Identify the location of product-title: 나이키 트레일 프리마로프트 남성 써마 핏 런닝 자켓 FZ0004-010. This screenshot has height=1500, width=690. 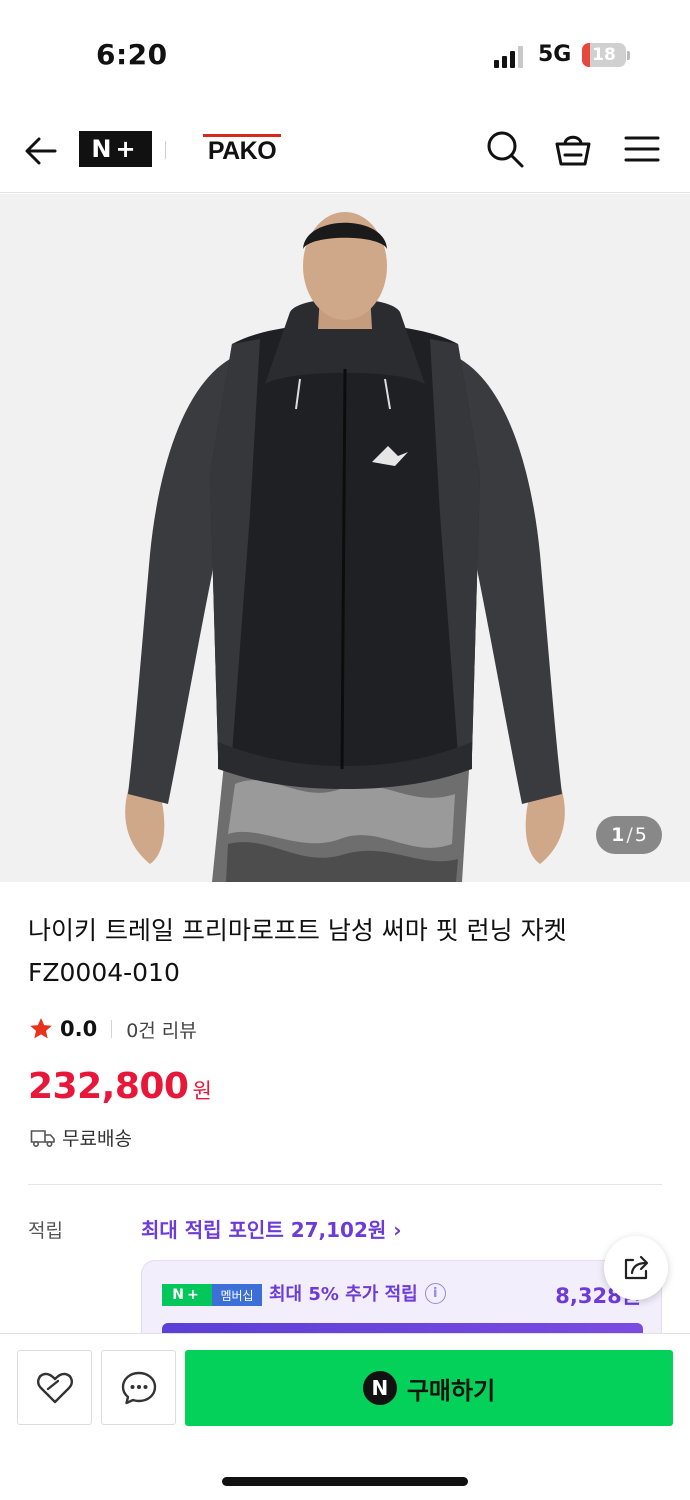
(338, 952).